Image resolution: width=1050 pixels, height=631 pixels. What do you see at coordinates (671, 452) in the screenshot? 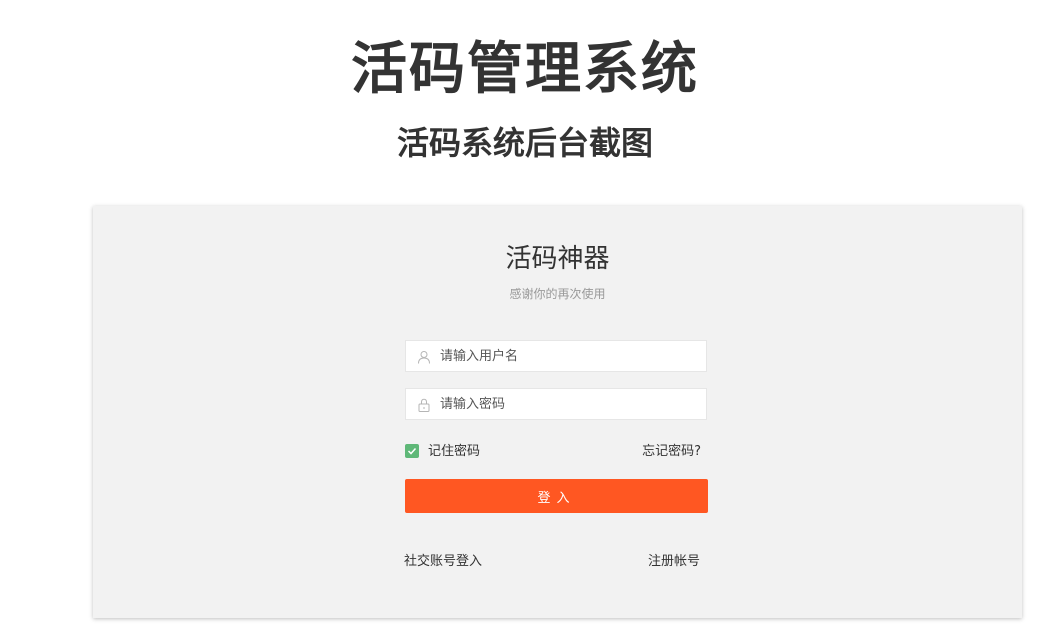
I see `forgot-password-link: 忘记密码?` at bounding box center [671, 452].